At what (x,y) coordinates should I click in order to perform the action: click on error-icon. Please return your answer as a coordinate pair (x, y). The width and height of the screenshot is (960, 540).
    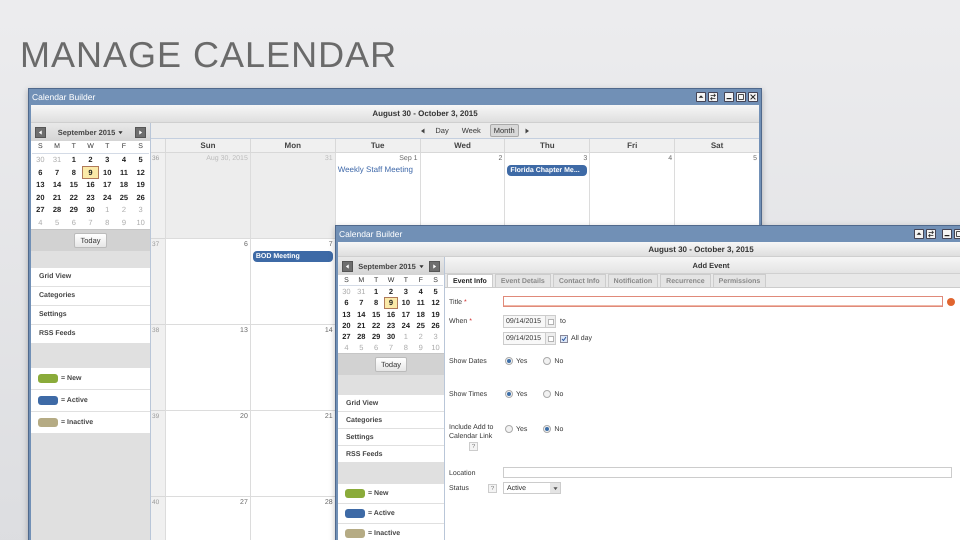
    Looking at the image, I should click on (951, 302).